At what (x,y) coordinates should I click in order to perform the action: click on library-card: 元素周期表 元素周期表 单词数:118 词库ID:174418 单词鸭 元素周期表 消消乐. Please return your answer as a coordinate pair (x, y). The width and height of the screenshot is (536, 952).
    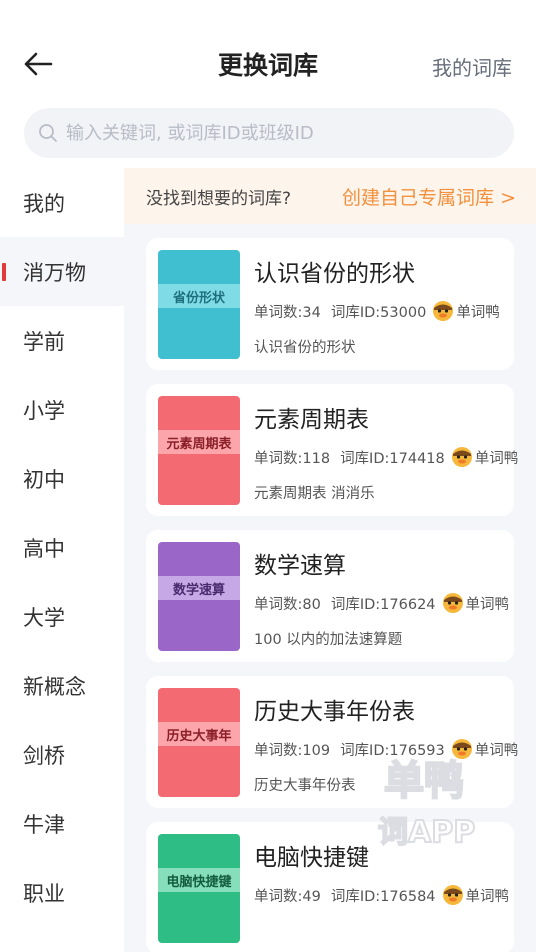
    Looking at the image, I should click on (332, 450).